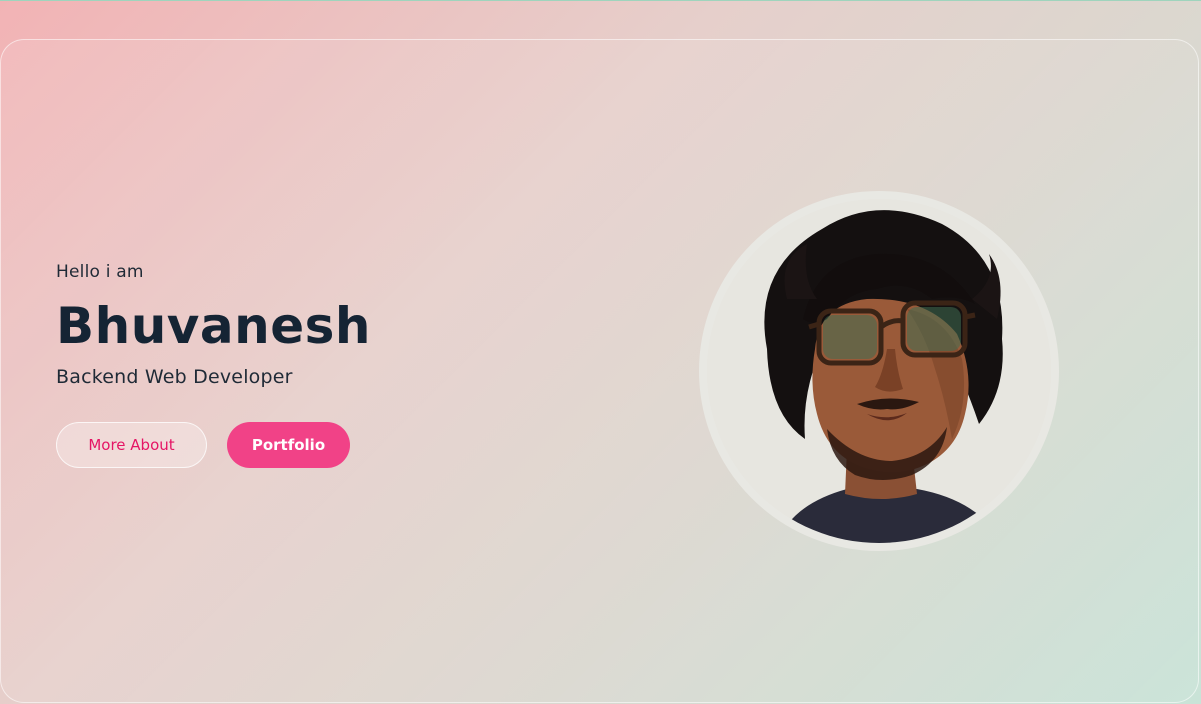  Describe the element at coordinates (600, 0) in the screenshot. I see `top-accent-line` at that location.